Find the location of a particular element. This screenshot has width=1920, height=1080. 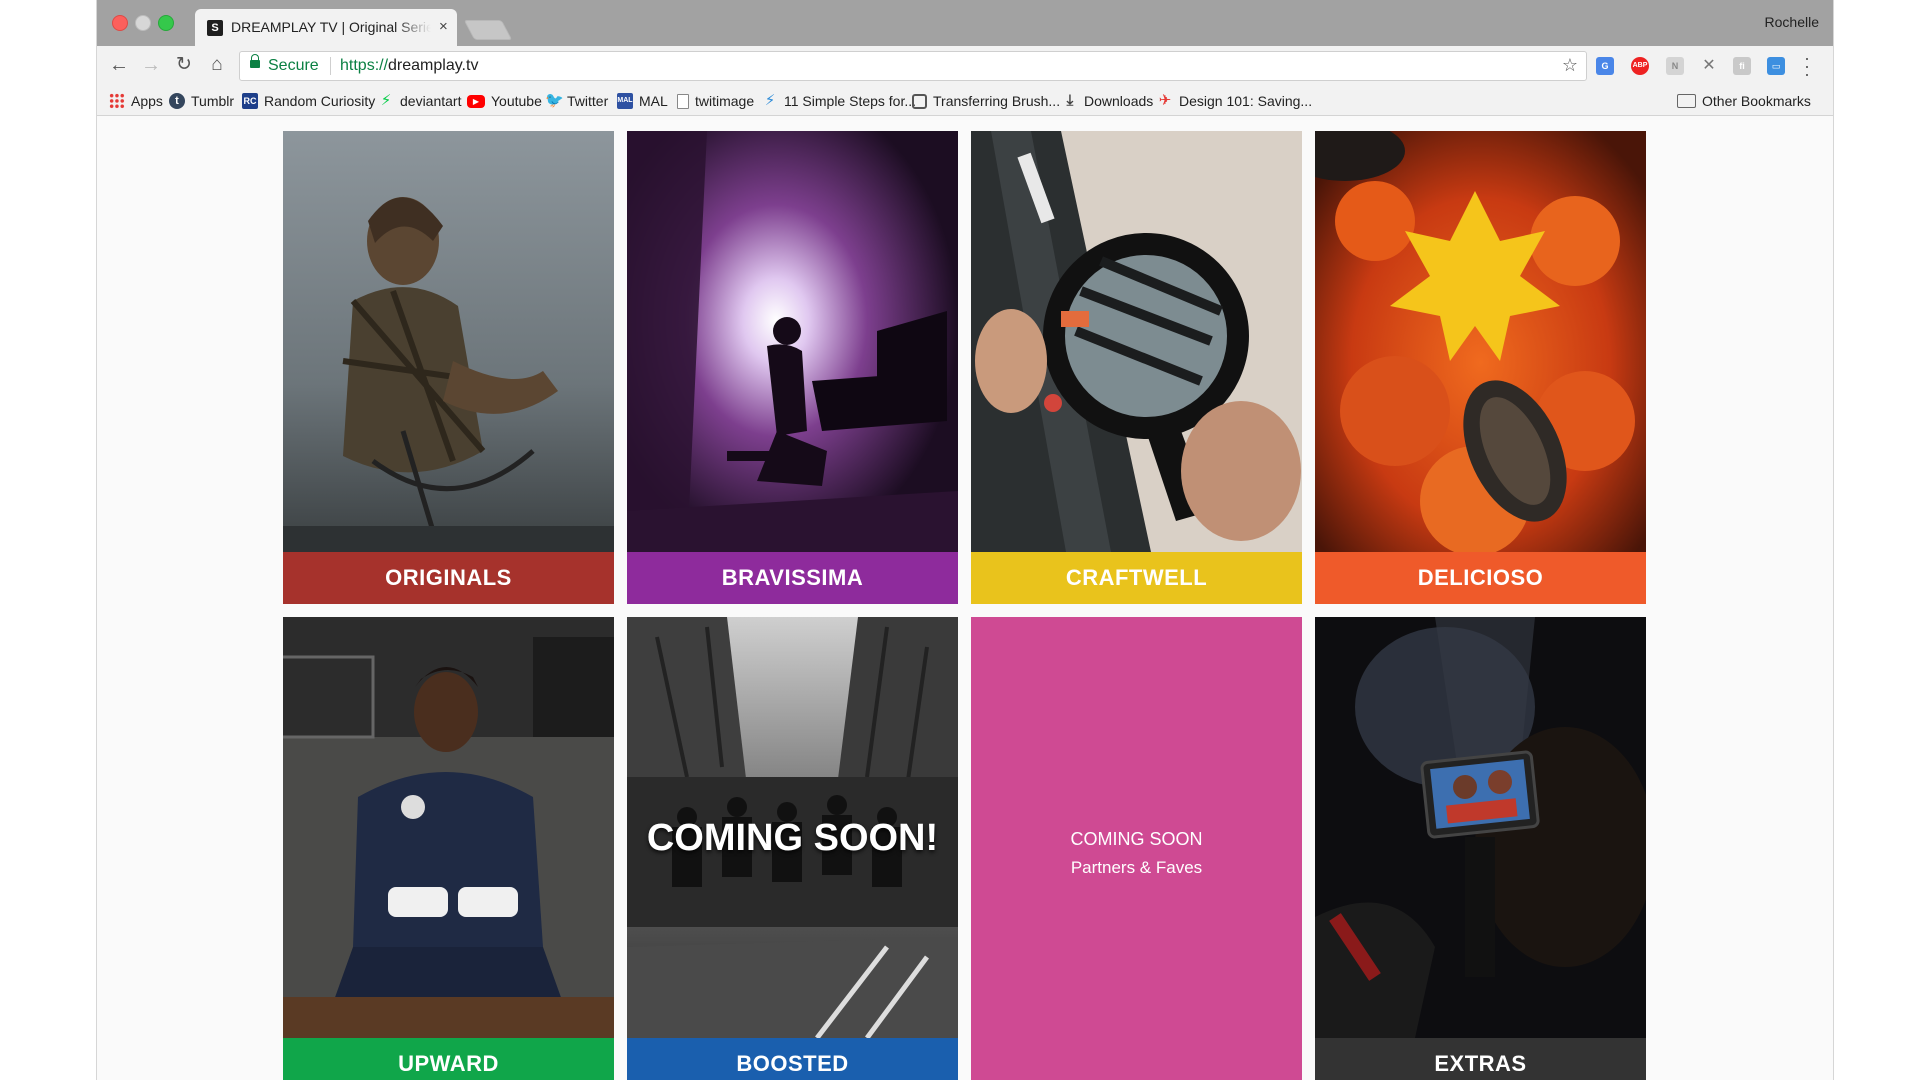

folder-icon is located at coordinates (1686, 101).